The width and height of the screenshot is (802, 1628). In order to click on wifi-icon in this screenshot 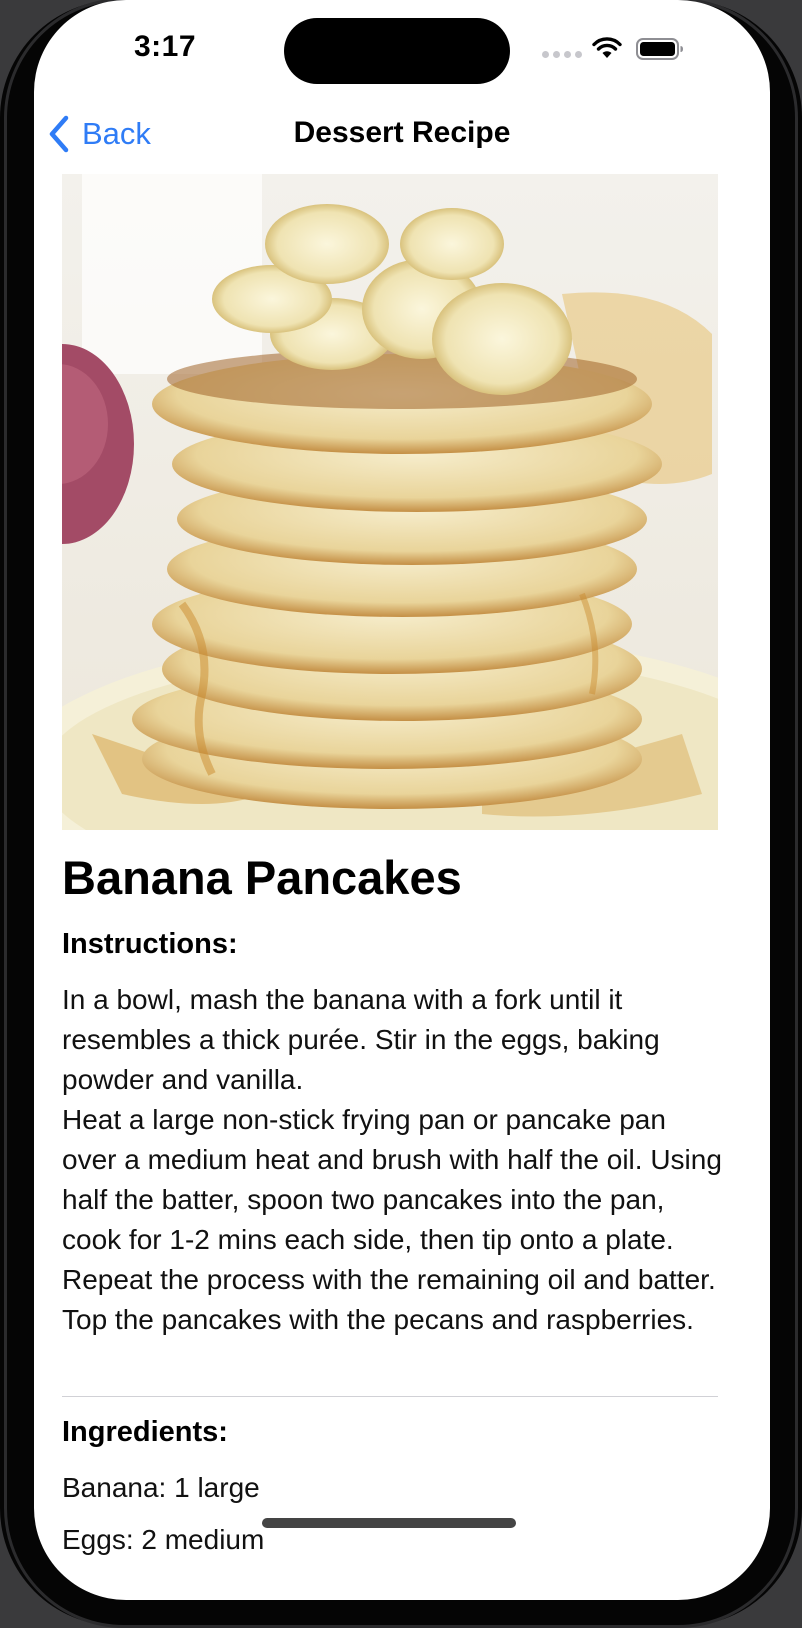, I will do `click(607, 47)`.